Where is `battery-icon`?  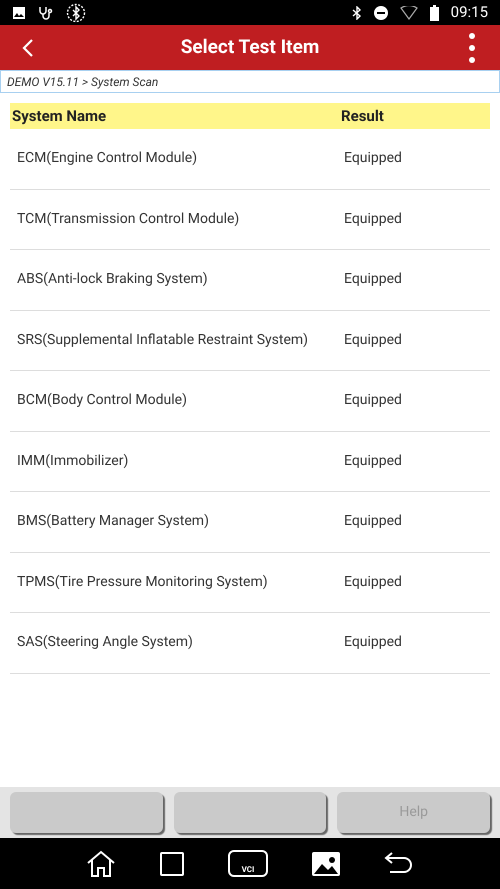 battery-icon is located at coordinates (434, 12).